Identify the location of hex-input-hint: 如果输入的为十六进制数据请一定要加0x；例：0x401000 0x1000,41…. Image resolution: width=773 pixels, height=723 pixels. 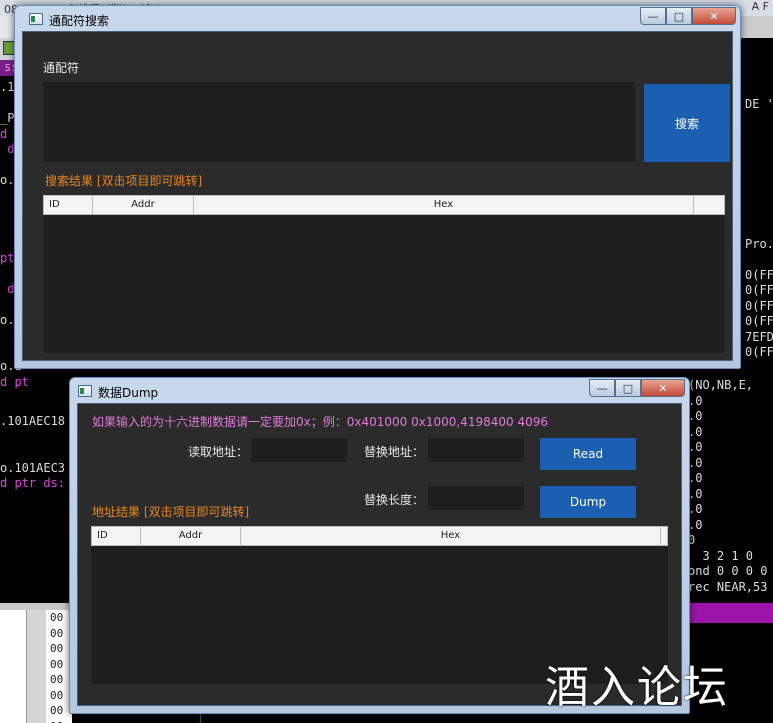
(320, 422).